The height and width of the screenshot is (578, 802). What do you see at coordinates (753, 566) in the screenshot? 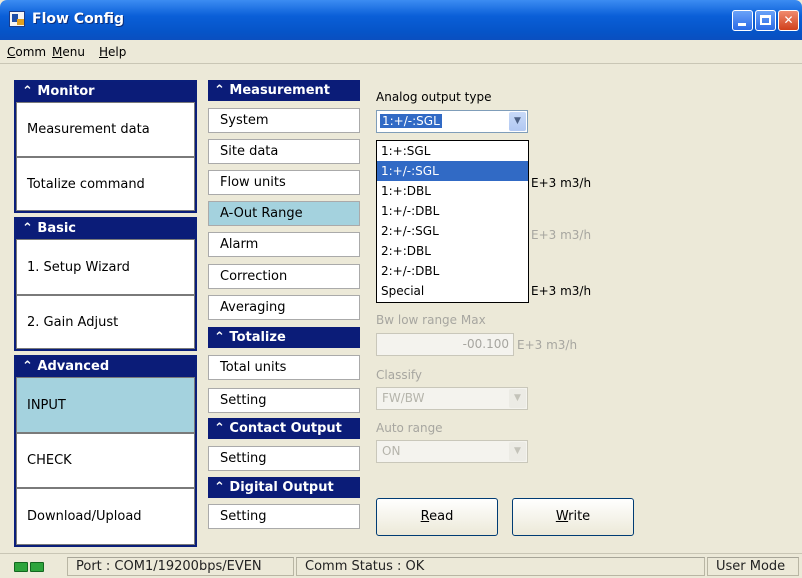
I see `user-mode-status: User Mode` at bounding box center [753, 566].